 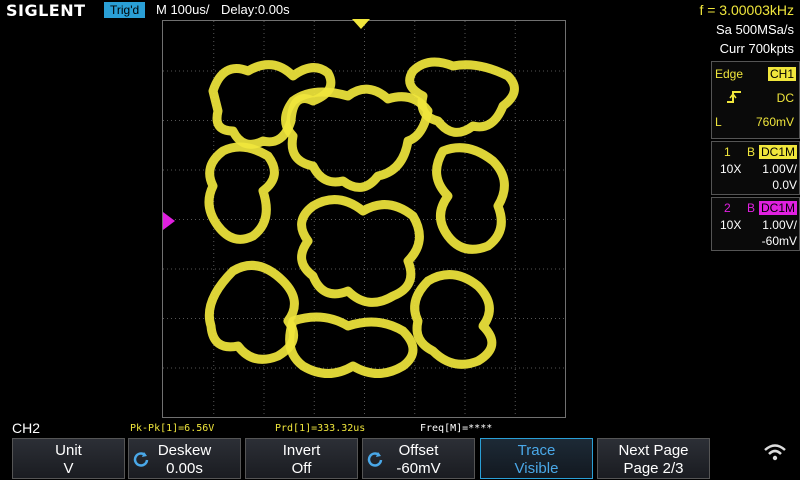 I want to click on trigger-level: 760mV, so click(x=774, y=122).